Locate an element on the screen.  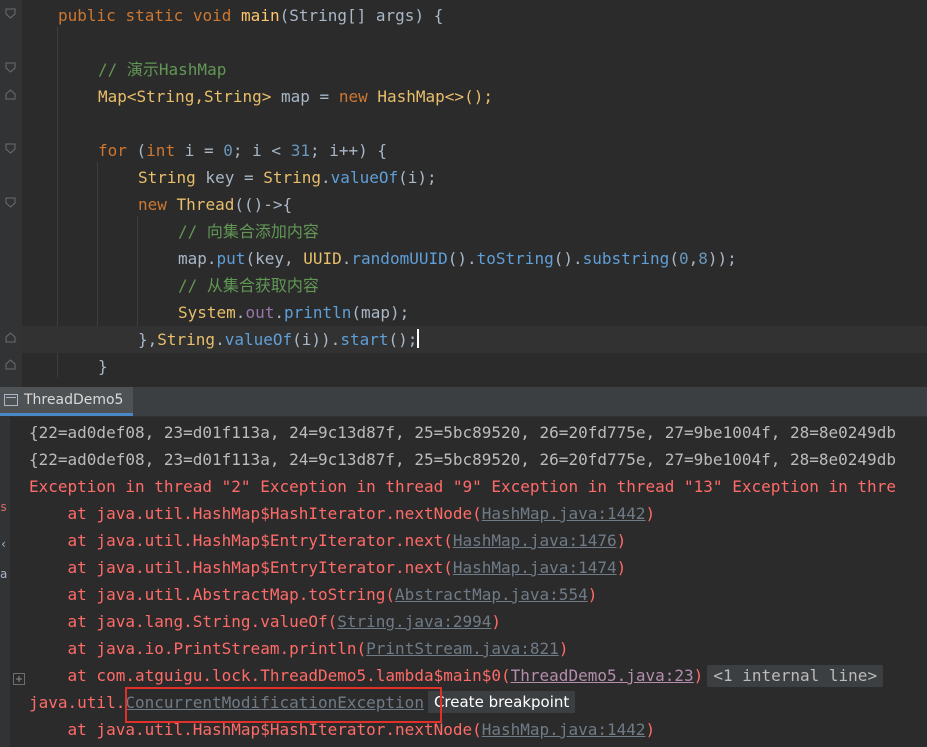
stack-frame-text: at java.util.AbstractMap.toString( is located at coordinates (212, 594).